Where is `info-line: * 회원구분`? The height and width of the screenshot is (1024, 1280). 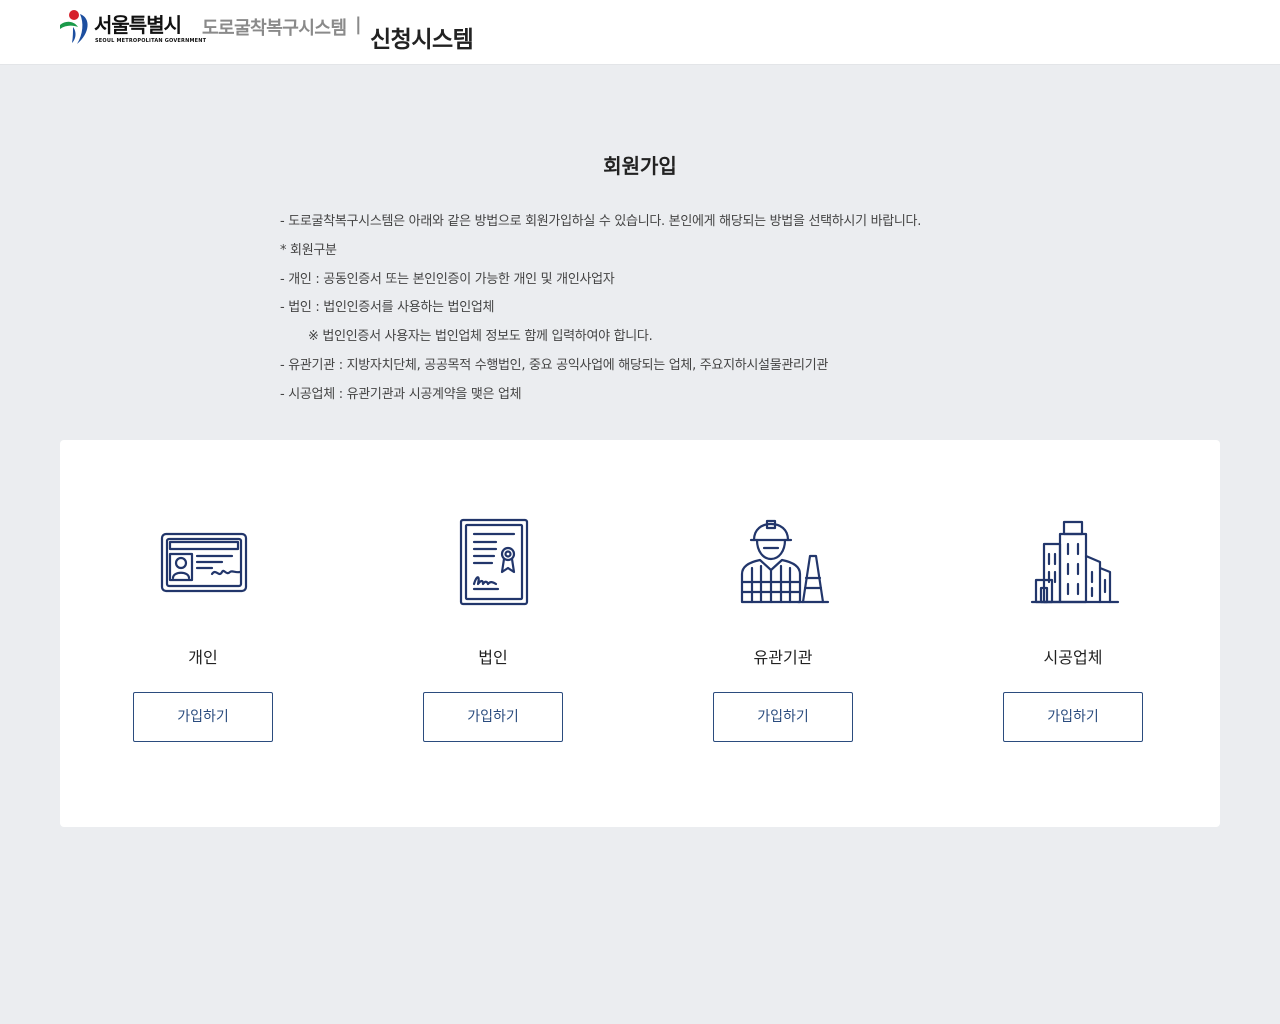
info-line: * 회원구분 is located at coordinates (308, 250).